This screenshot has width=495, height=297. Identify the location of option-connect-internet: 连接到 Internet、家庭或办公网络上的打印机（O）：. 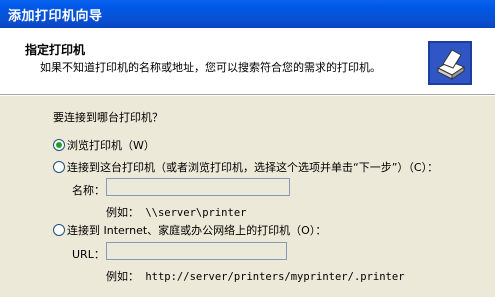
(189, 230).